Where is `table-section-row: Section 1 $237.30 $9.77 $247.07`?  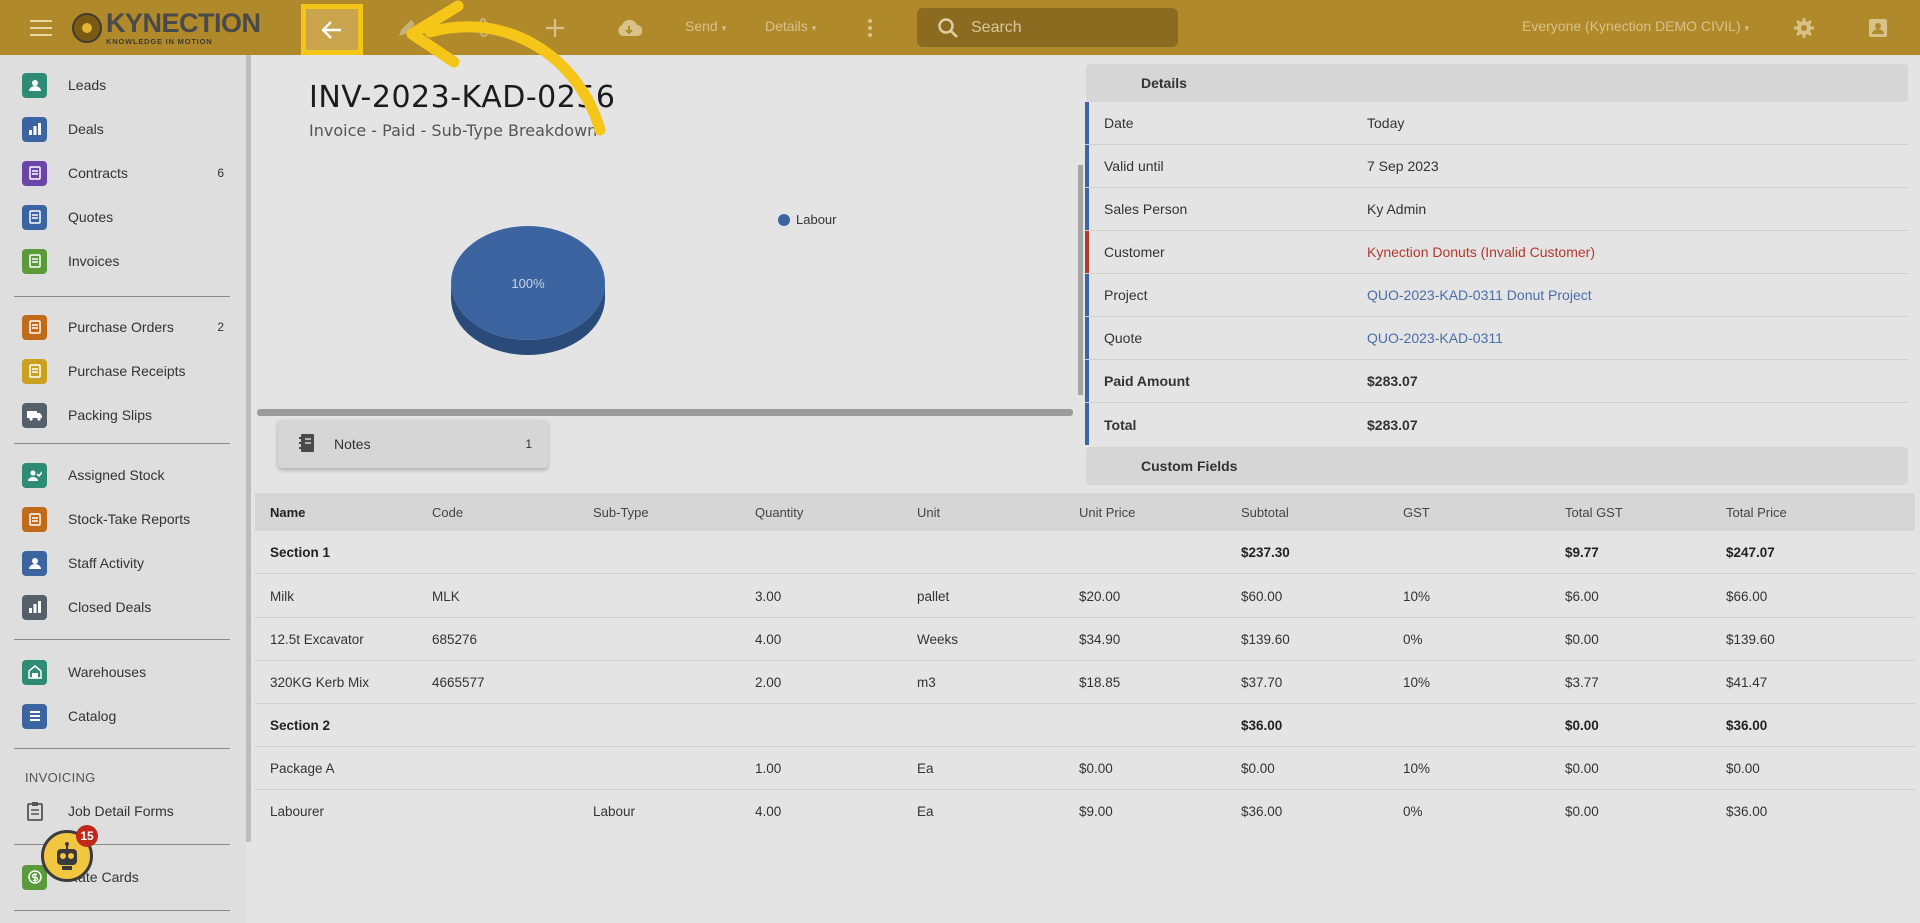
table-section-row: Section 1 $237.30 $9.77 $247.07 is located at coordinates (1085, 552).